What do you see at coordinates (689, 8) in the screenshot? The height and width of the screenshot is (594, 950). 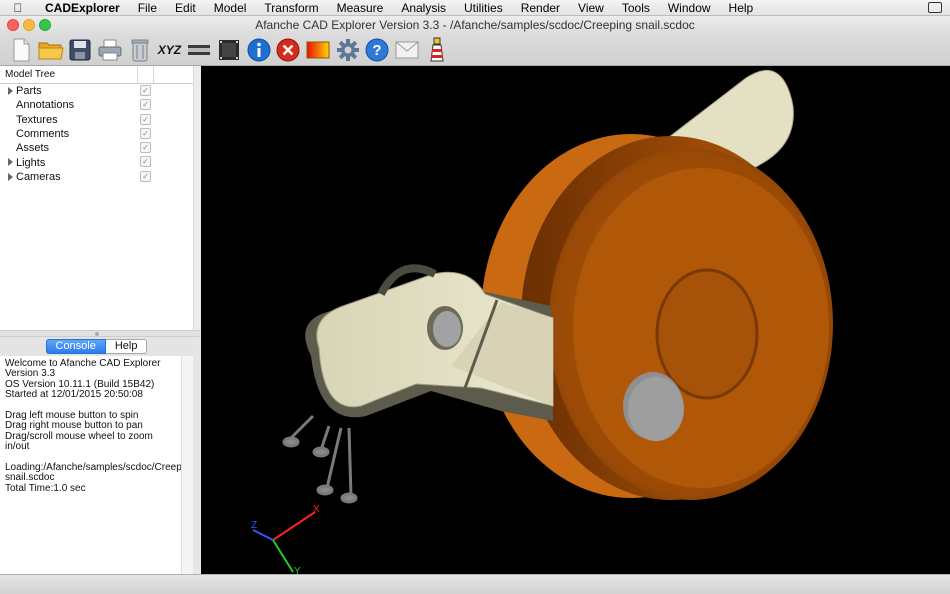 I see `menu-window: Window` at bounding box center [689, 8].